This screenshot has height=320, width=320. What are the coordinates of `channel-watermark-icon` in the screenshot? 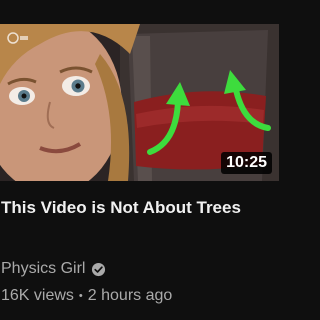 It's located at (17, 38).